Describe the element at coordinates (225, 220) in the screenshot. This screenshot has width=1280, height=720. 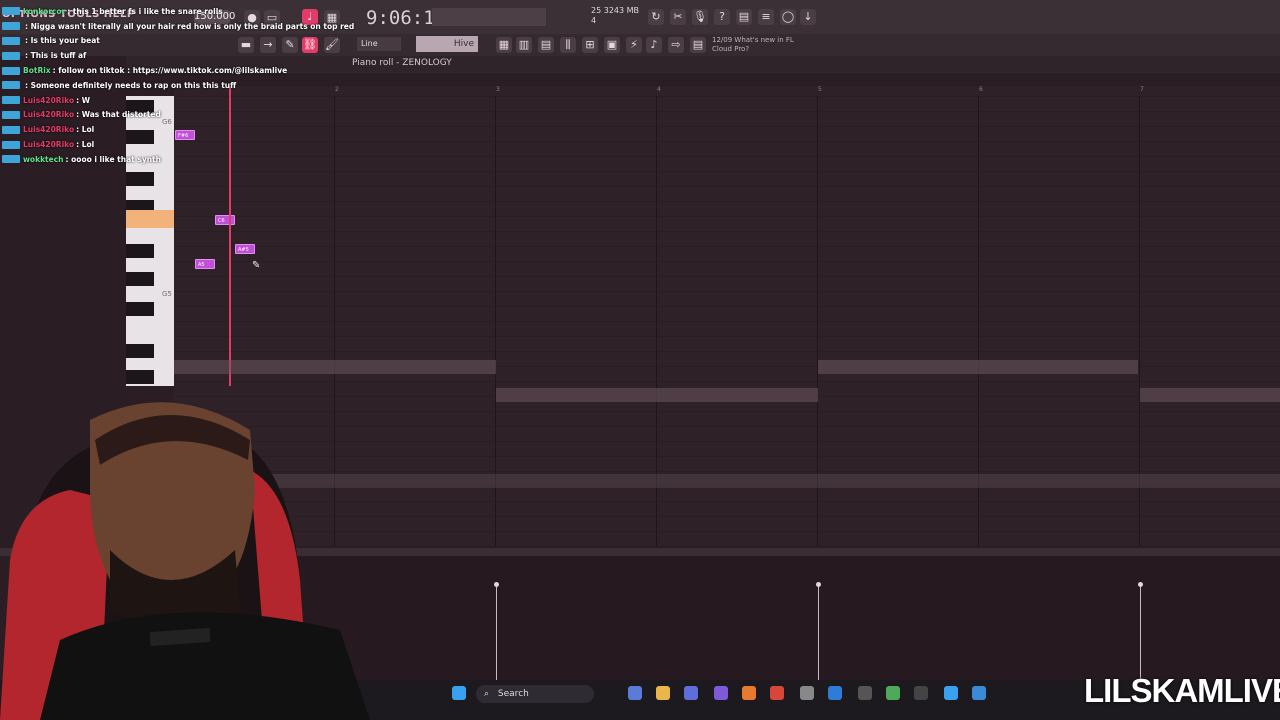
I see `note: C6` at that location.